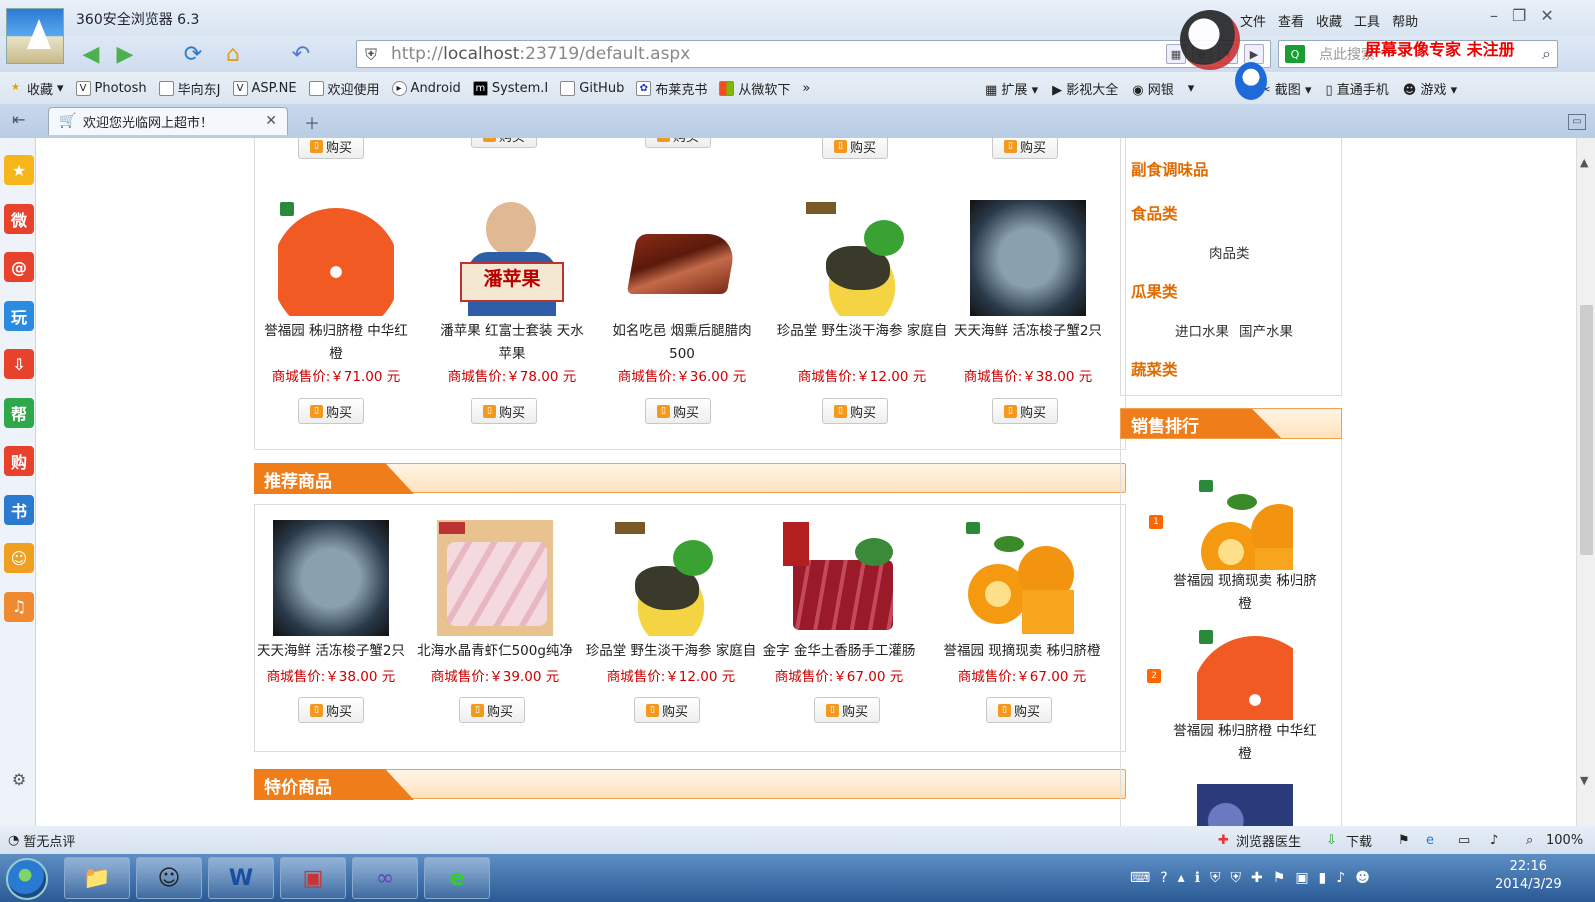 The width and height of the screenshot is (1595, 902). Describe the element at coordinates (1197, 878) in the screenshot. I see `info-icon: ℹ` at that location.